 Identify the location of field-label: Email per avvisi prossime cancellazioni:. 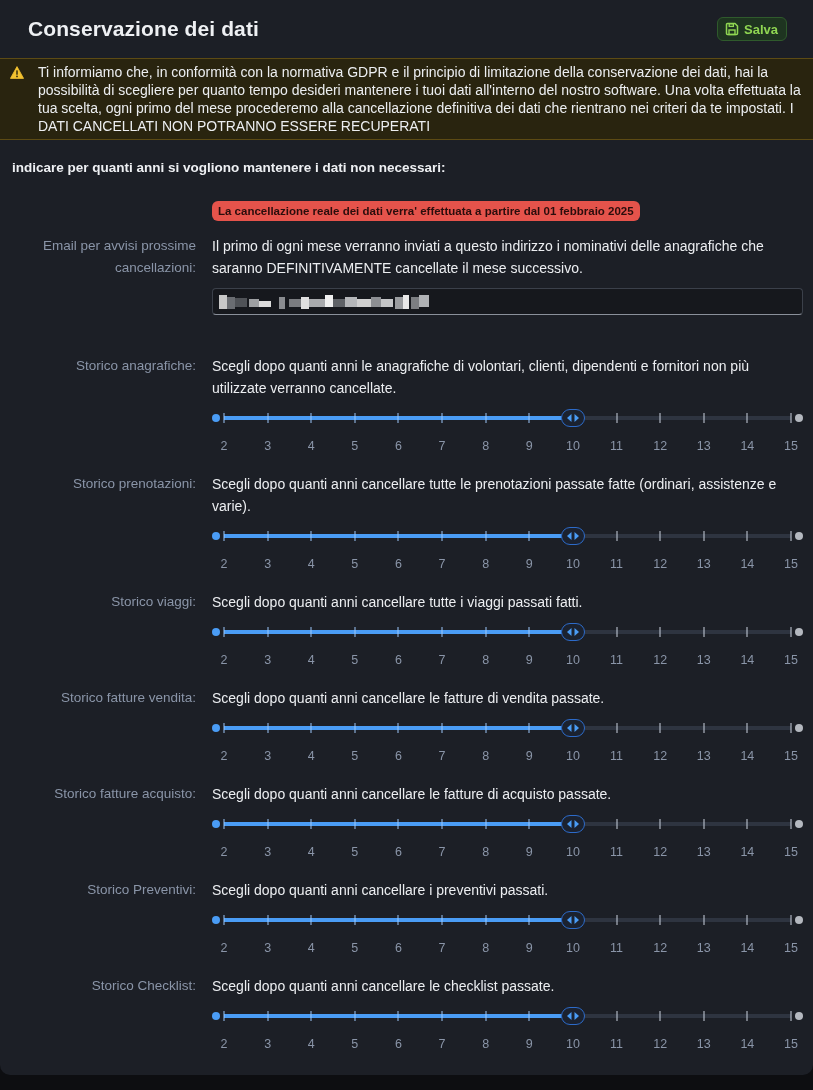
(118, 257).